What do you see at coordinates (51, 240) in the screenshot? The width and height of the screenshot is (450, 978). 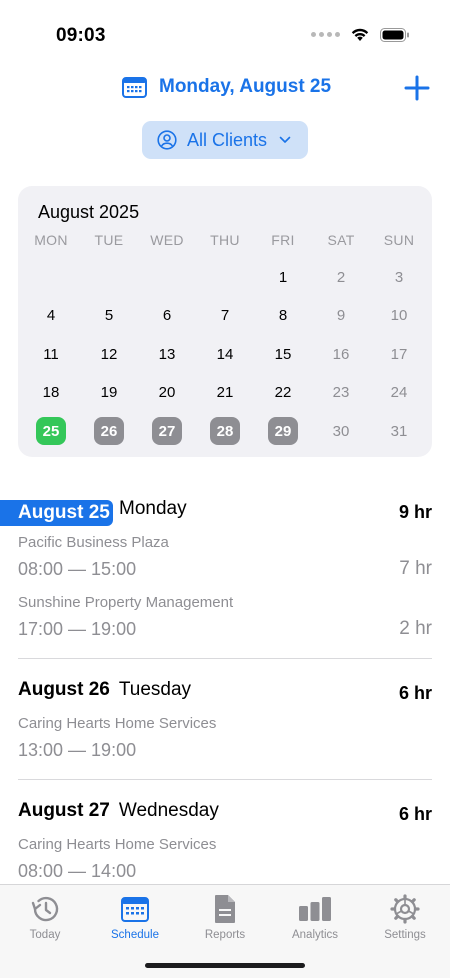 I see `weekday-label: MON` at bounding box center [51, 240].